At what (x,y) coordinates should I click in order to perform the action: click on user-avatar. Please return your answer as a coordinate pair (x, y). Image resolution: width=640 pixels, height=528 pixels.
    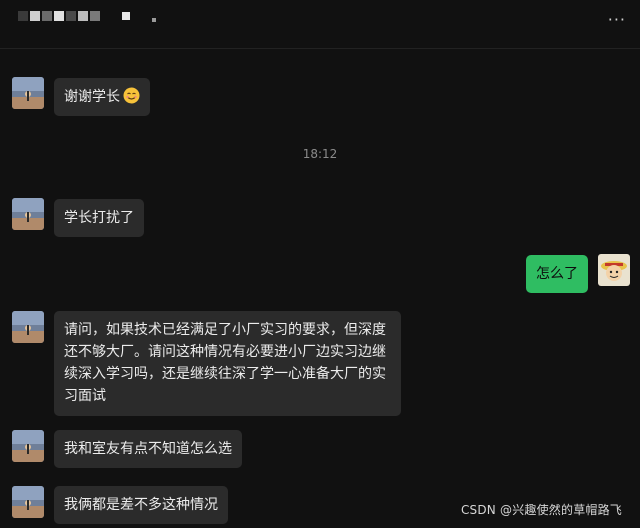
    Looking at the image, I should click on (614, 270).